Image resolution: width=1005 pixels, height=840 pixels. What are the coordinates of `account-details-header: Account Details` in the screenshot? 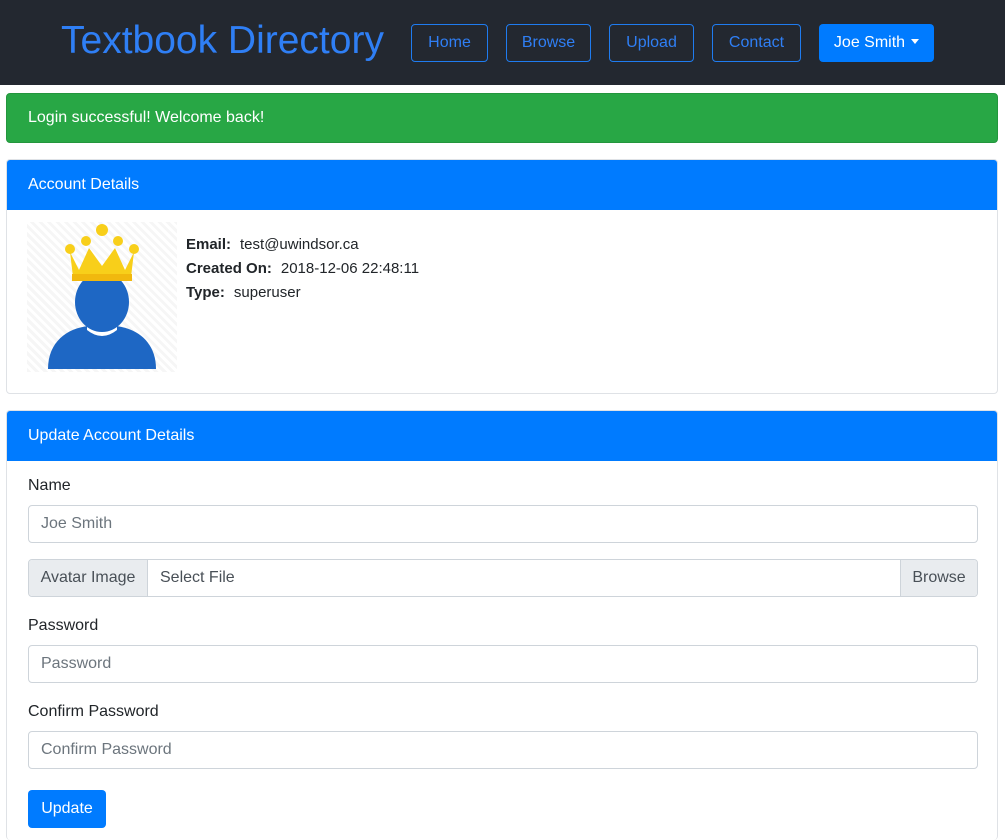 It's located at (502, 185).